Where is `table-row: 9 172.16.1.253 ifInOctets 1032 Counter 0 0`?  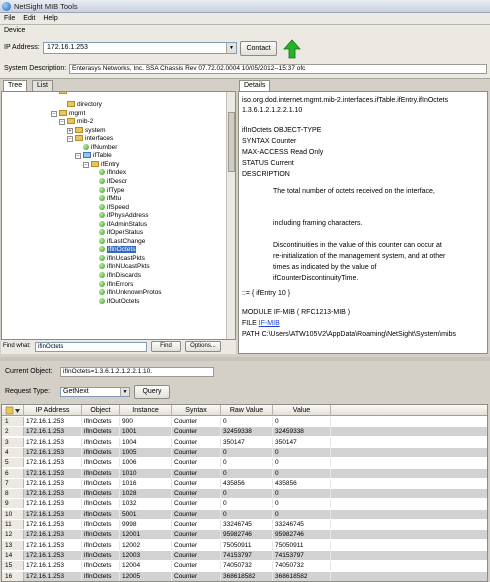 table-row: 9 172.16.1.253 ifInOctets 1032 Counter 0 0 is located at coordinates (244, 504).